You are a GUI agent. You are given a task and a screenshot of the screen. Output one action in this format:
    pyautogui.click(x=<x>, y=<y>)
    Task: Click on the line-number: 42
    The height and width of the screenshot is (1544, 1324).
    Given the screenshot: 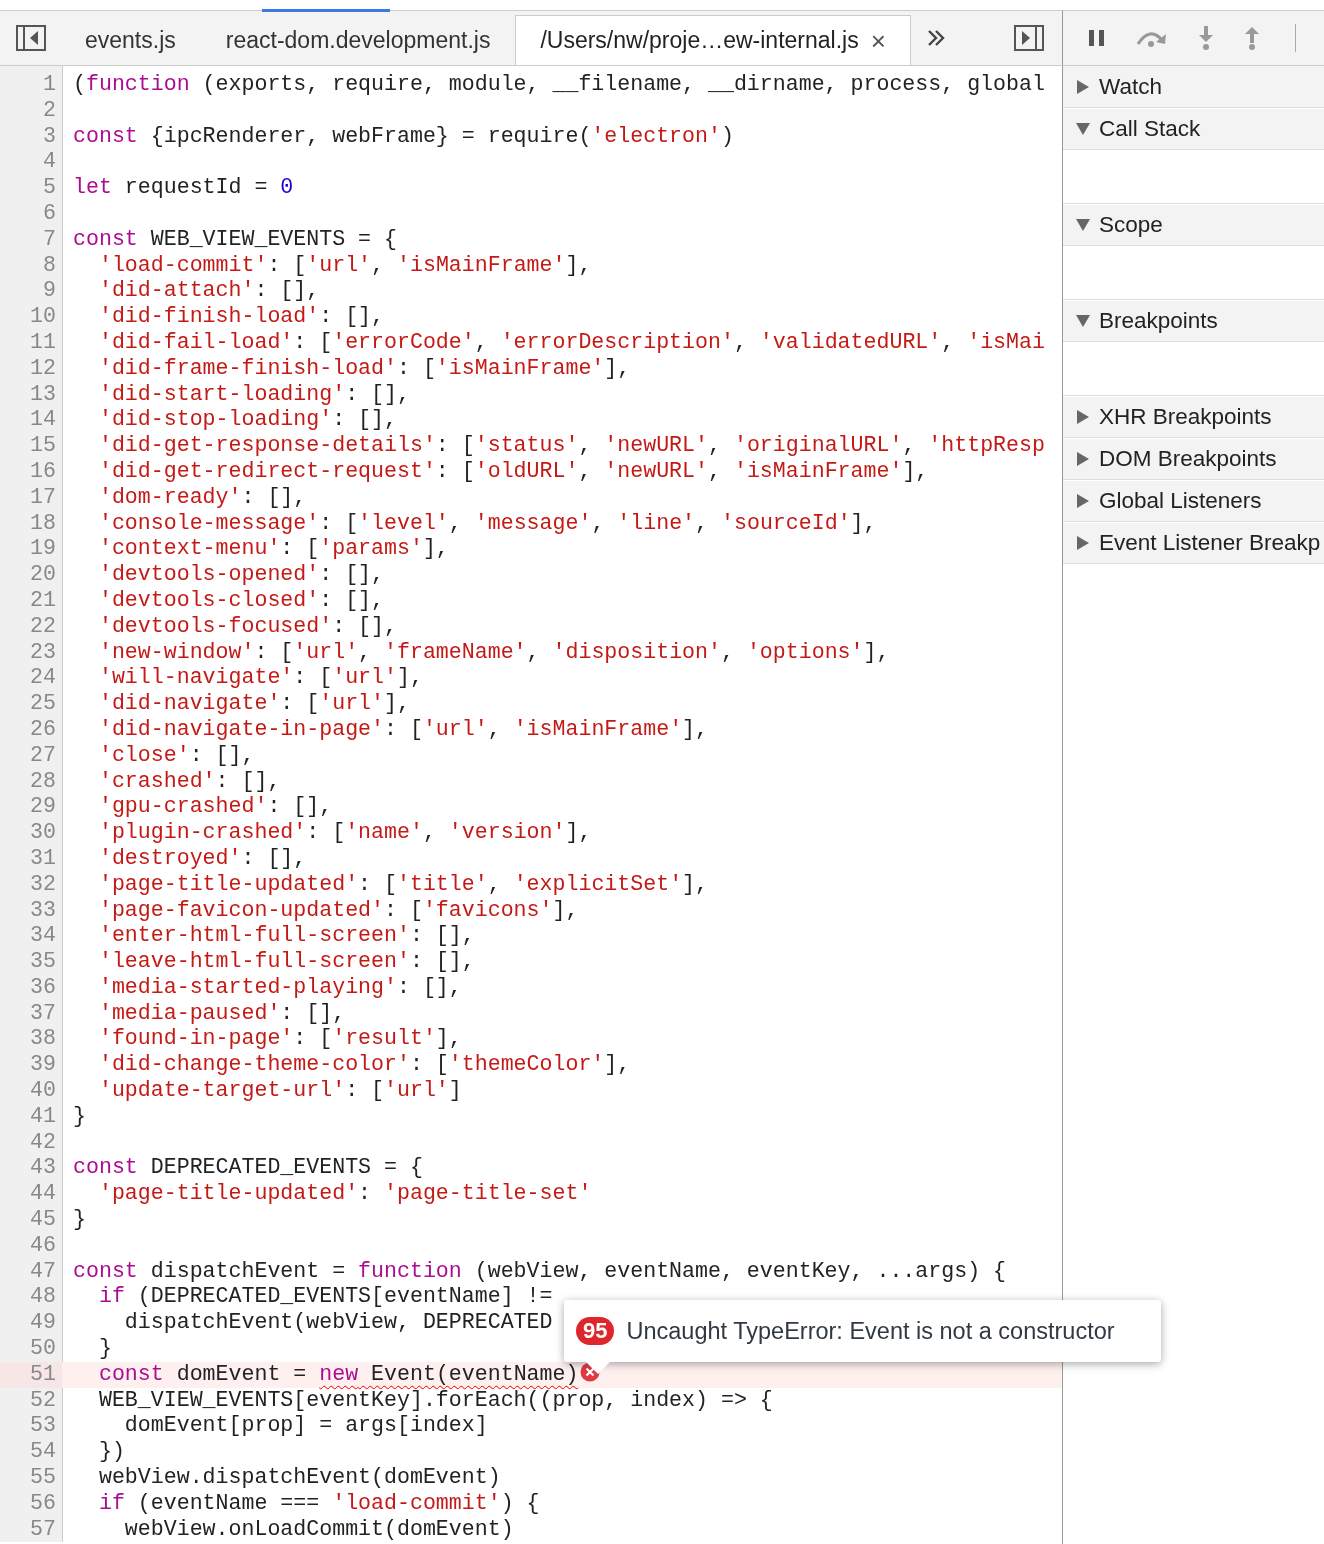 What is the action you would take?
    pyautogui.click(x=43, y=1142)
    